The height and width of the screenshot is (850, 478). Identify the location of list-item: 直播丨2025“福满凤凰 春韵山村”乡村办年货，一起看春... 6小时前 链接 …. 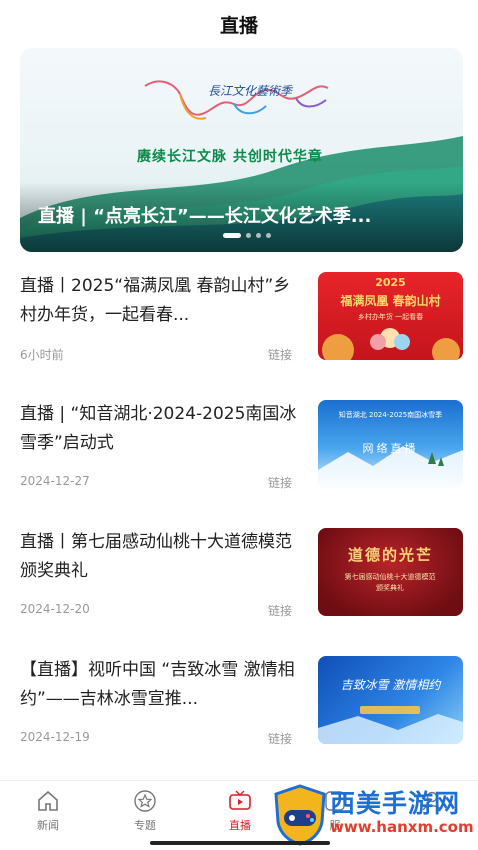
(241, 322).